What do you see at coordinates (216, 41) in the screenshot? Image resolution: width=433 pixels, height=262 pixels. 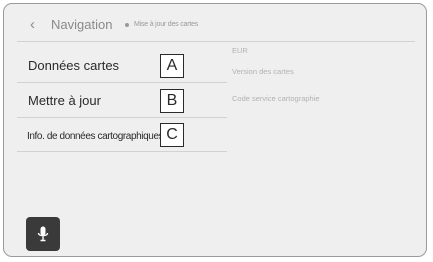 I see `header-divider` at bounding box center [216, 41].